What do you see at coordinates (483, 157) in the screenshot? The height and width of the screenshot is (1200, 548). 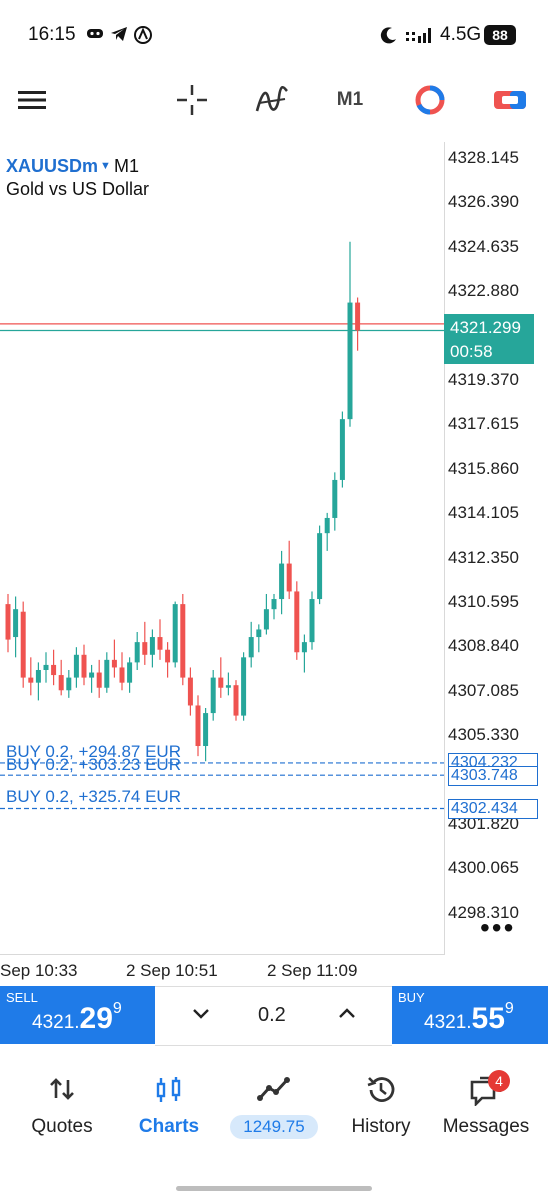 I see `price-tick: 4328.145` at bounding box center [483, 157].